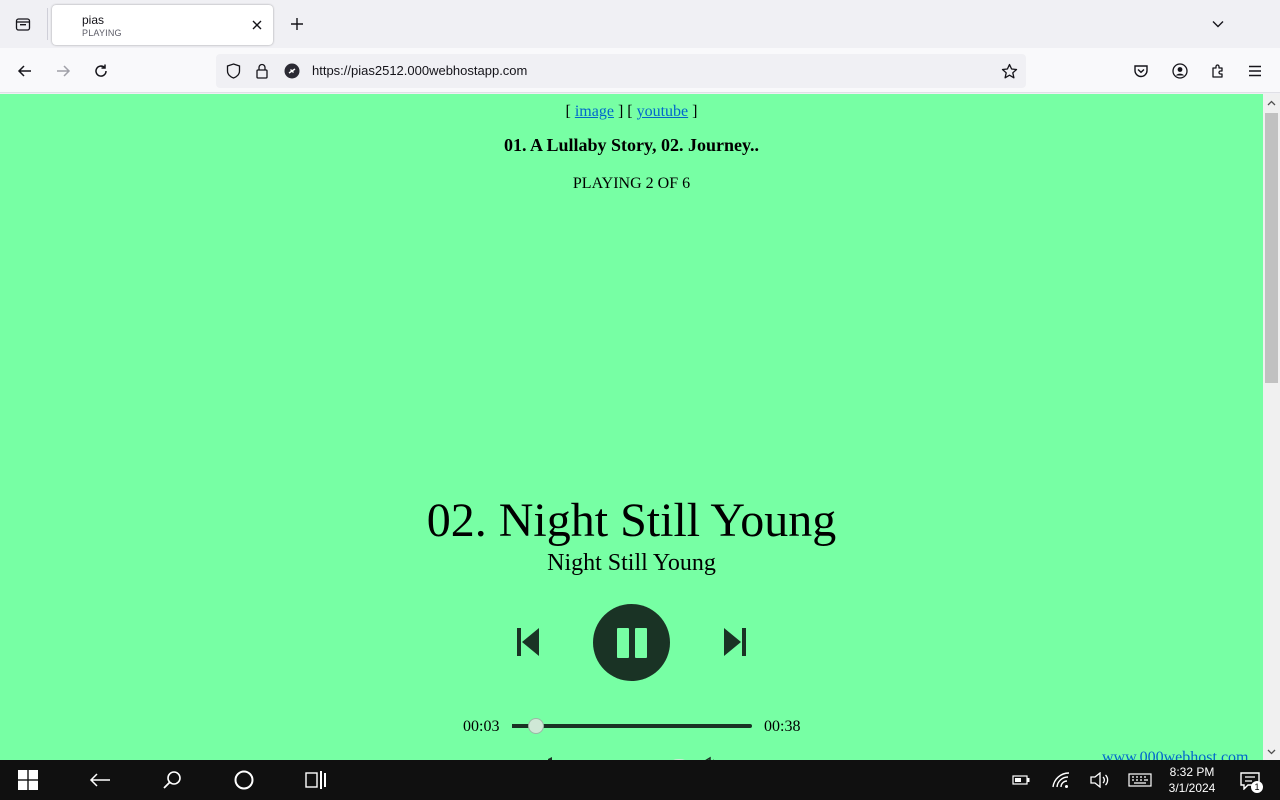  I want to click on bookmark-star-icon, so click(1009, 71).